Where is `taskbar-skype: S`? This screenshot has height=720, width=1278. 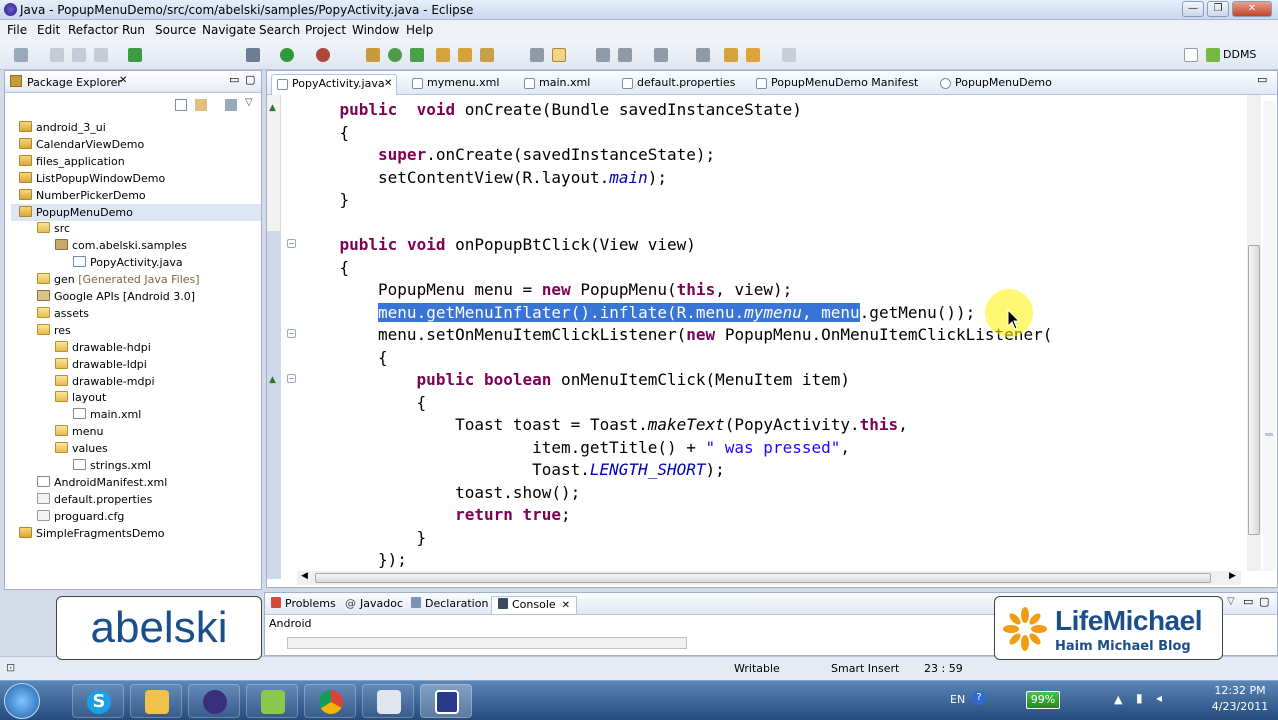 taskbar-skype: S is located at coordinates (98, 701).